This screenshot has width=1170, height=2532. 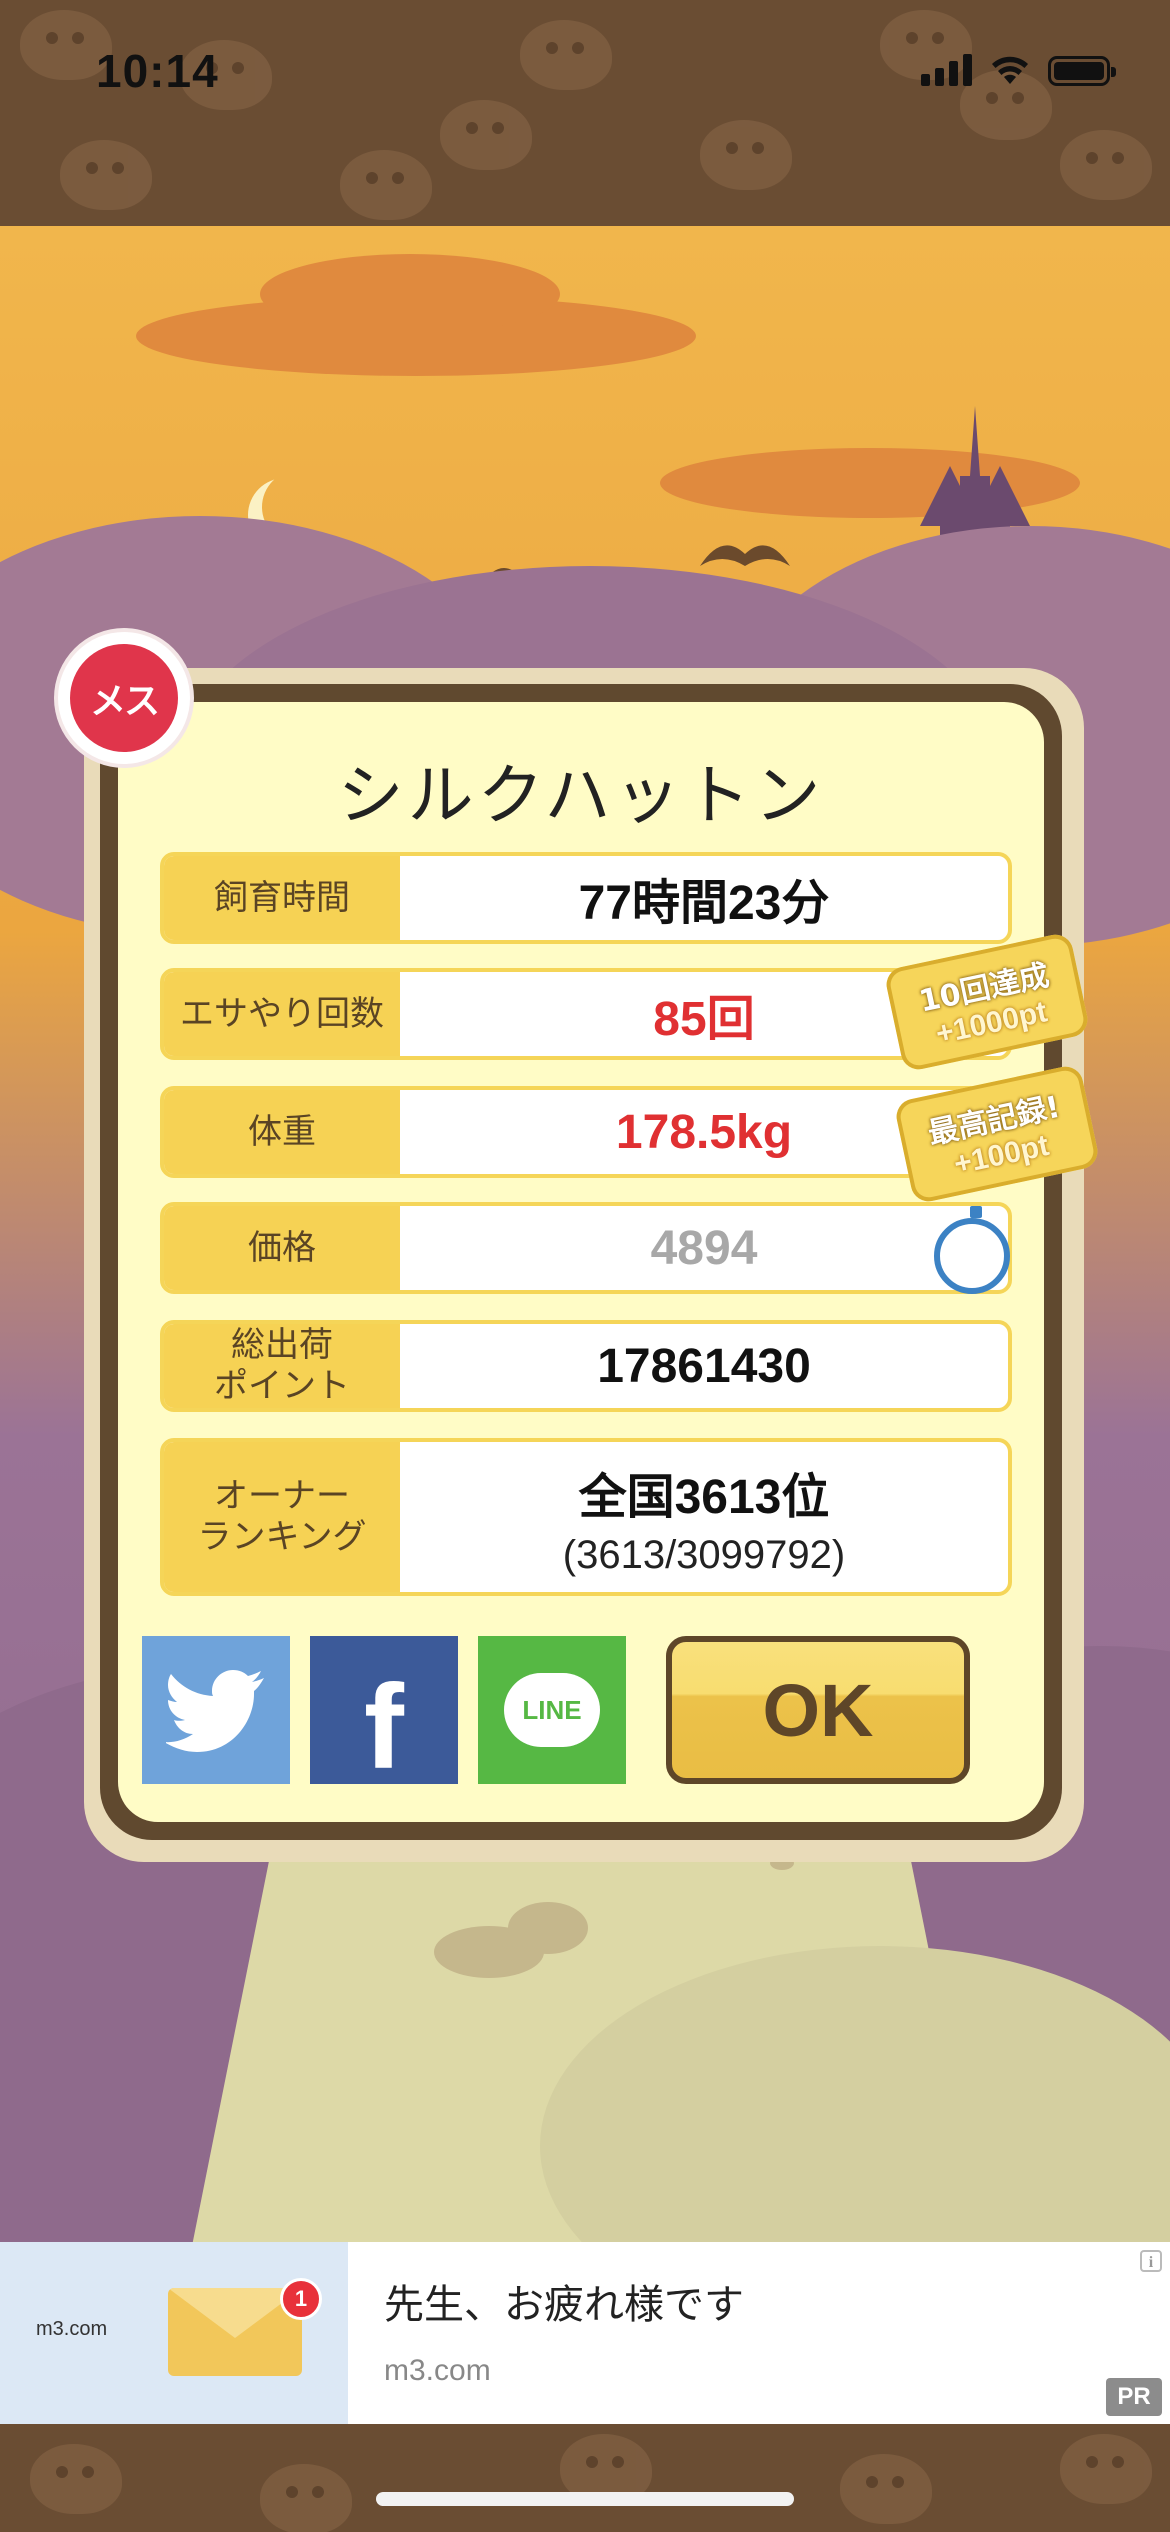 What do you see at coordinates (410, 294) in the screenshot?
I see `cloud` at bounding box center [410, 294].